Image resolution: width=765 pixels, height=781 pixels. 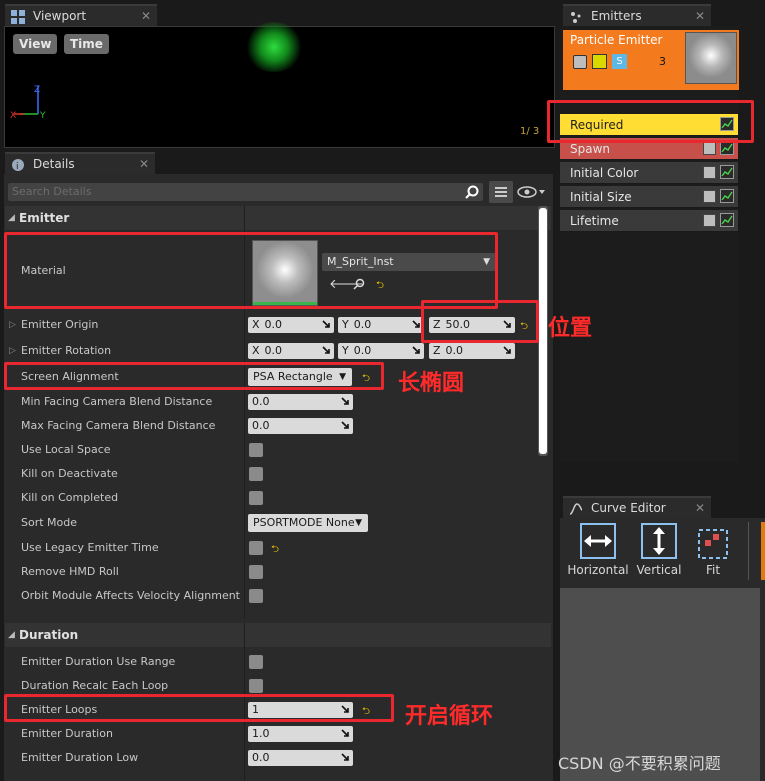 I want to click on render-mode-icon, so click(x=599, y=61).